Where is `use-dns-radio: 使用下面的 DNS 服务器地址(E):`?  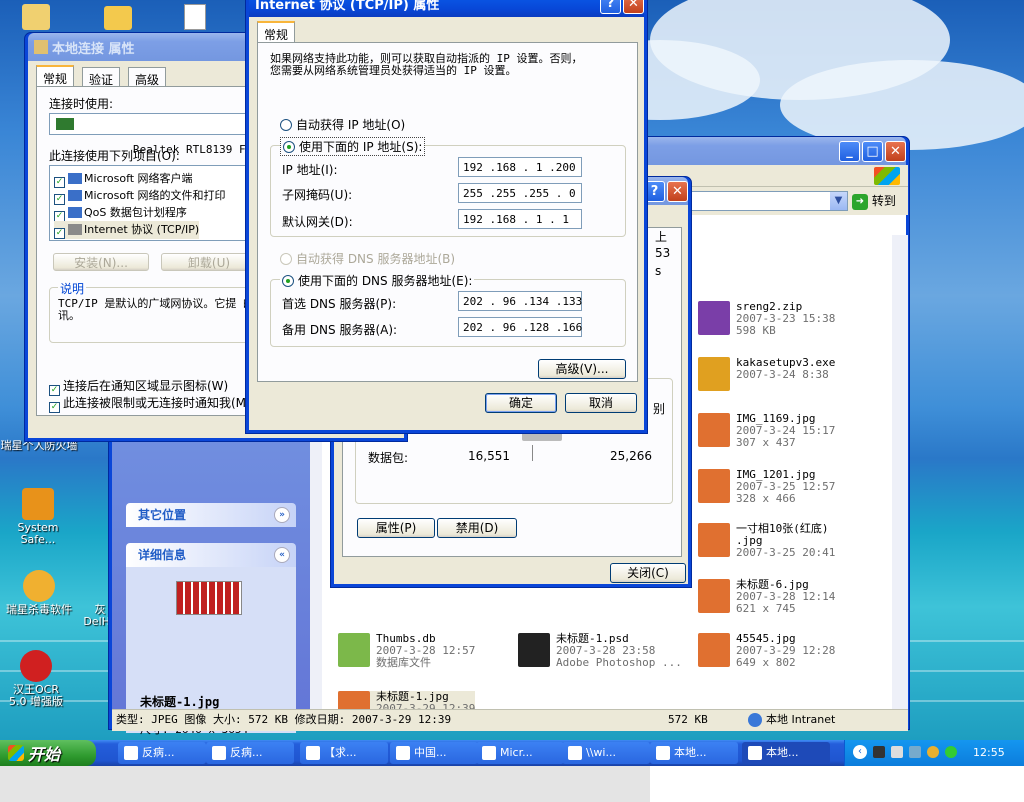
use-dns-radio: 使用下面的 DNS 服务器地址(E): is located at coordinates (377, 280).